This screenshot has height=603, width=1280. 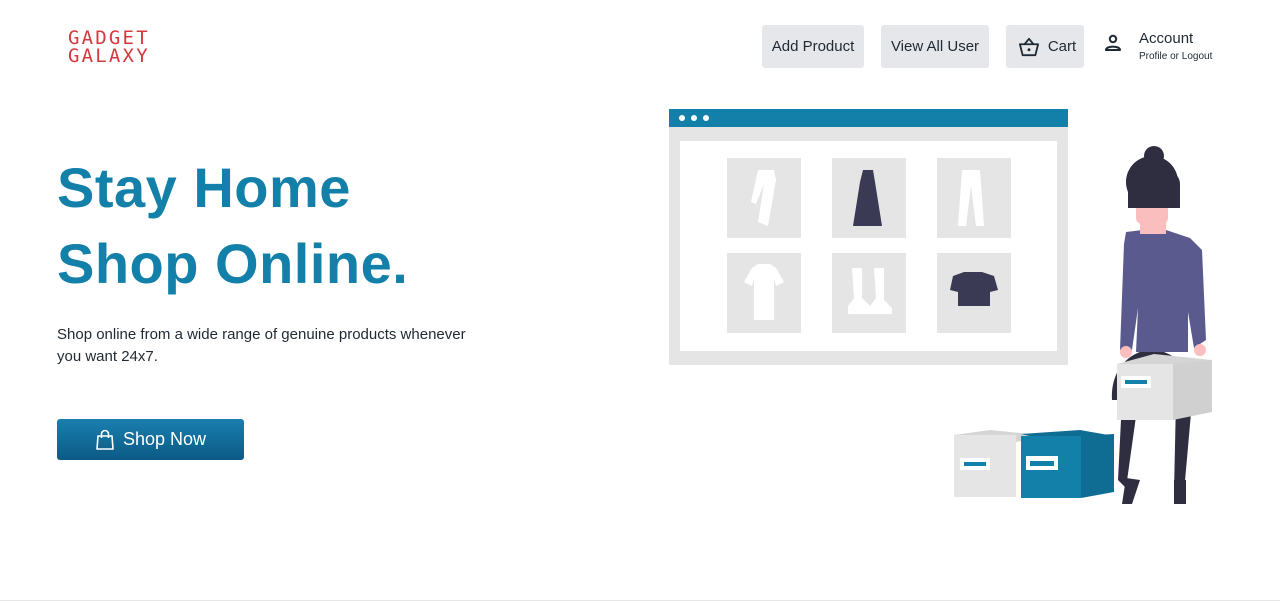 What do you see at coordinates (1028, 46) in the screenshot?
I see `basket-icon` at bounding box center [1028, 46].